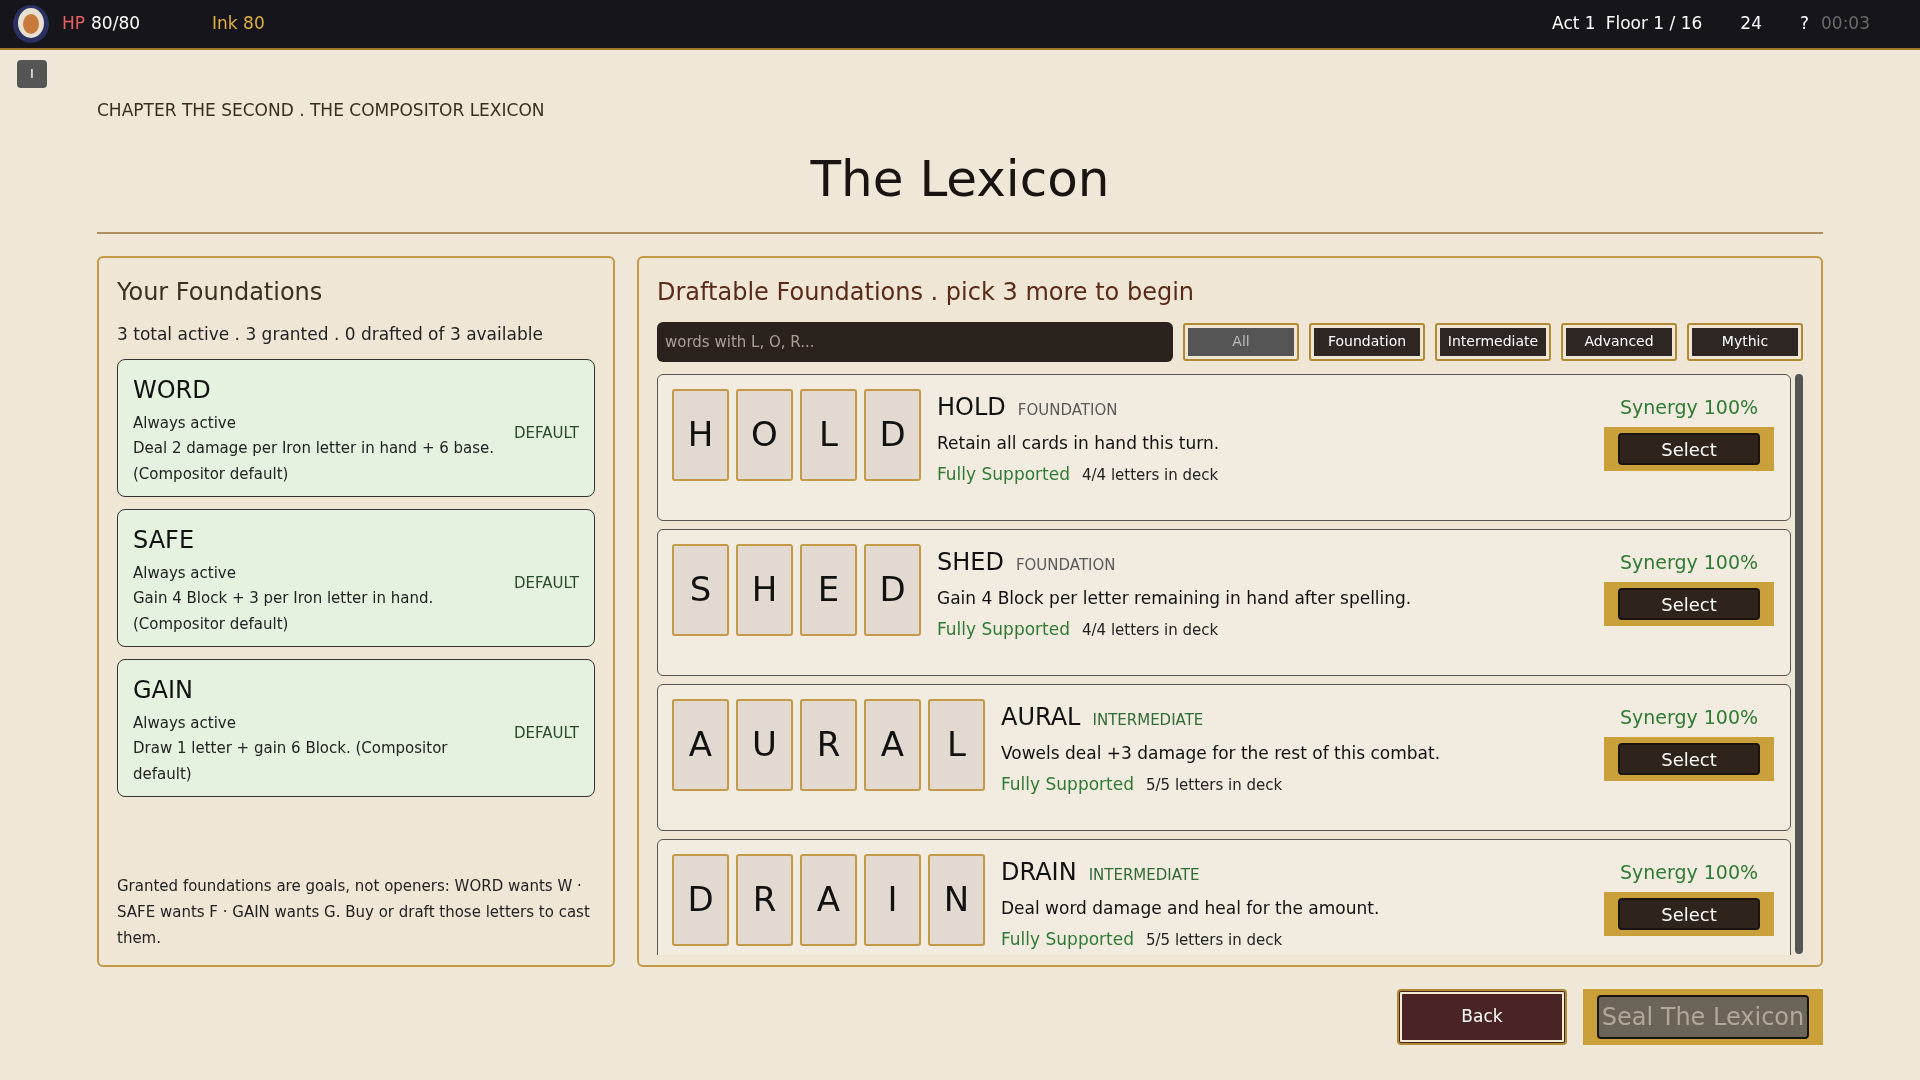  Describe the element at coordinates (74, 24) in the screenshot. I see `hp-label: HP` at that location.